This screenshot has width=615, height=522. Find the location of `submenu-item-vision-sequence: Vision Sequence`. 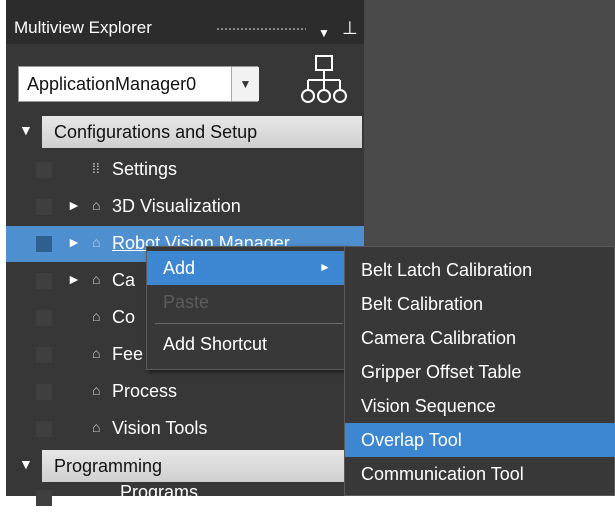

submenu-item-vision-sequence: Vision Sequence is located at coordinates (480, 406).